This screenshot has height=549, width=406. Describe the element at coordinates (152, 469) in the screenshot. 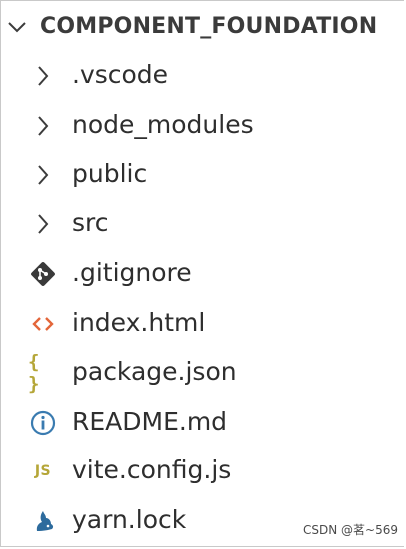

I see `tree-item-label: vite.config.js` at that location.